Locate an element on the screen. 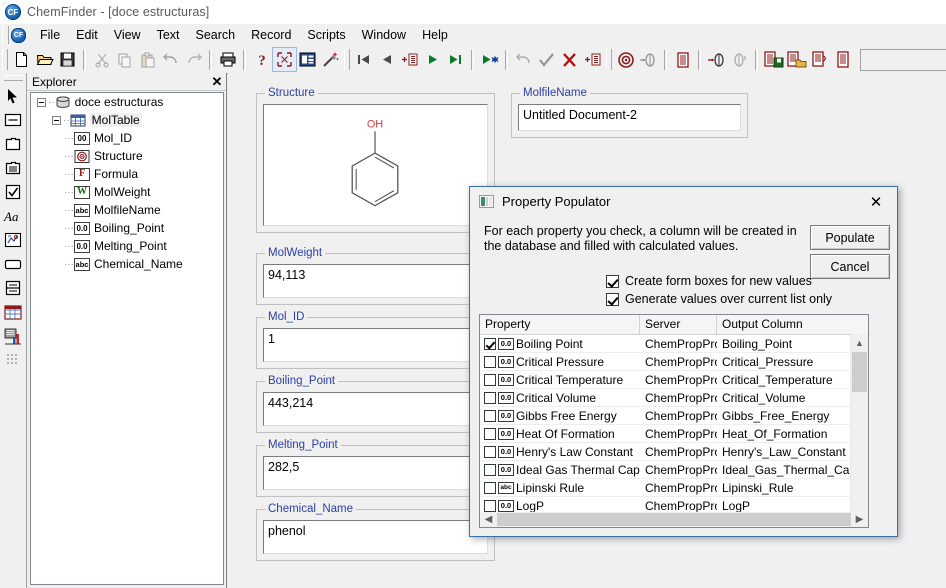 This screenshot has width=946, height=588. accept-check-icon is located at coordinates (546, 59).